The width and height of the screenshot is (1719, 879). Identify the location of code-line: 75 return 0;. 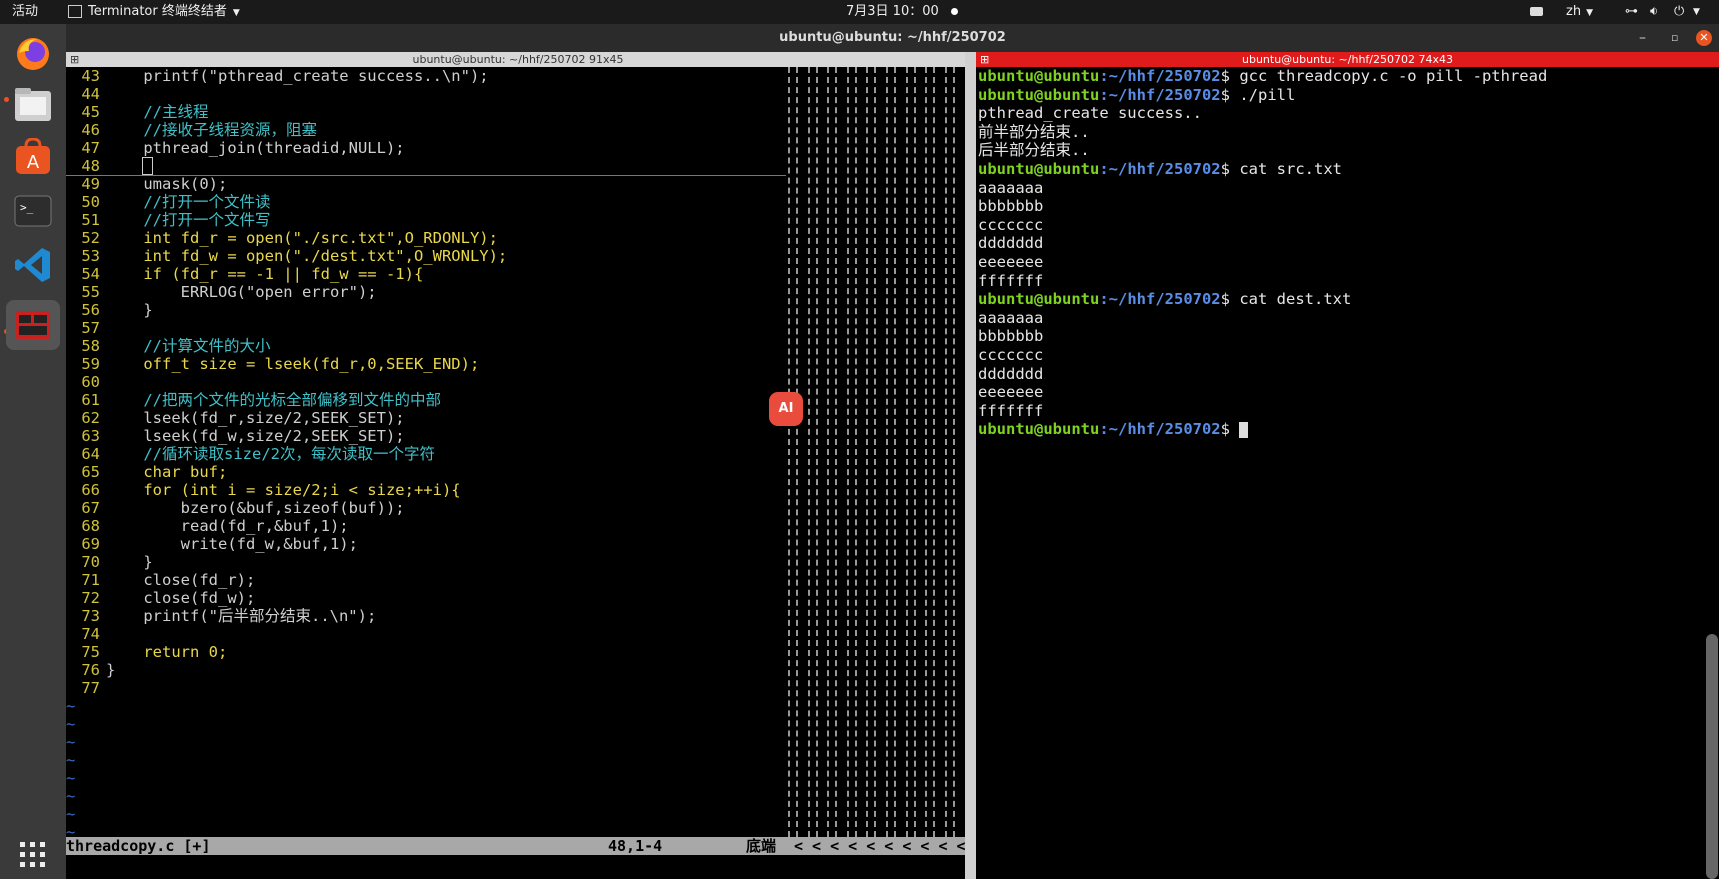
(426, 652).